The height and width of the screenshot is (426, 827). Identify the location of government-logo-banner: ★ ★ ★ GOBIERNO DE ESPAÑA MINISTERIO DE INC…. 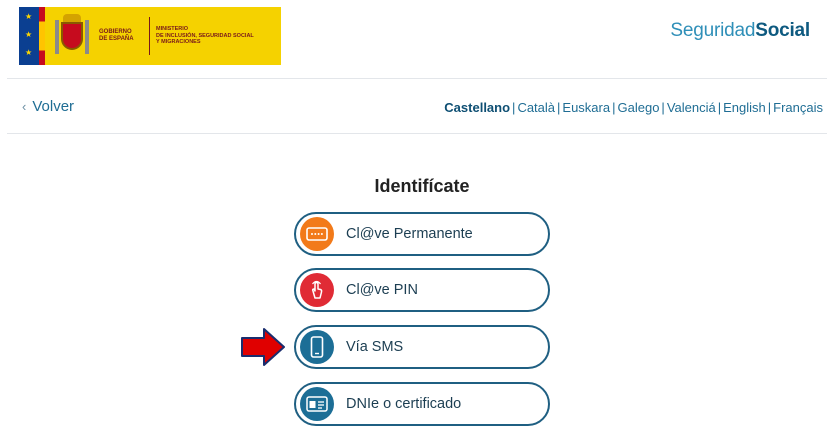
(150, 36).